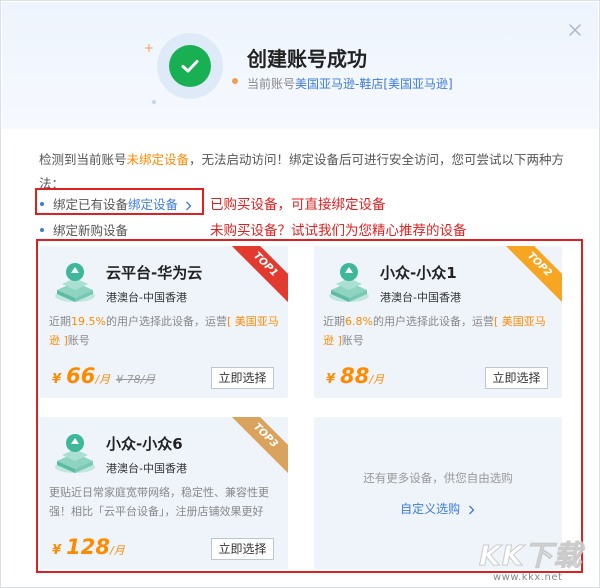 The width and height of the screenshot is (600, 588). What do you see at coordinates (88, 321) in the screenshot?
I see `selection-pct: 19.5%` at bounding box center [88, 321].